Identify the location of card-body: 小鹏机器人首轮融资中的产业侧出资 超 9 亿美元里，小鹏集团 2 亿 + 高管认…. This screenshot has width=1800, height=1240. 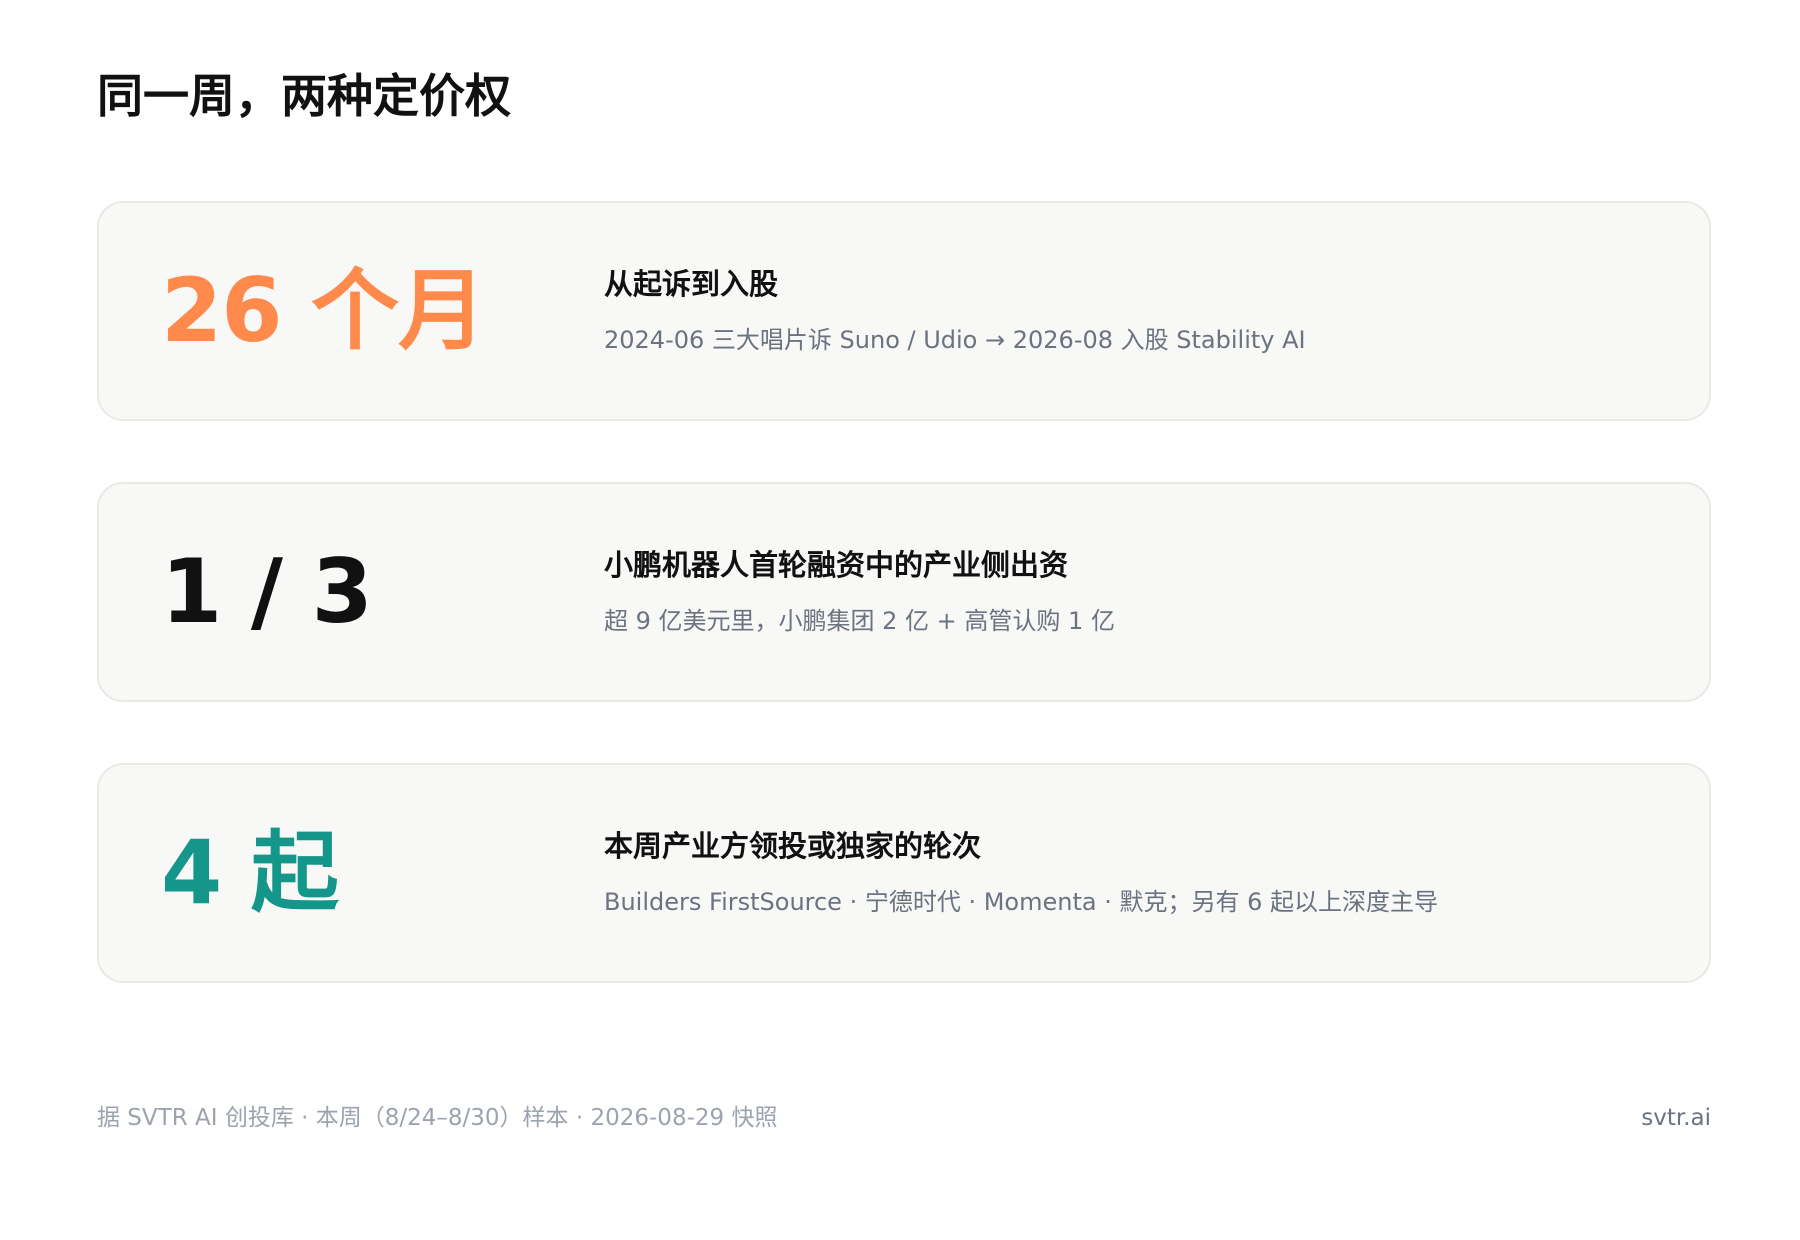
(1136, 592).